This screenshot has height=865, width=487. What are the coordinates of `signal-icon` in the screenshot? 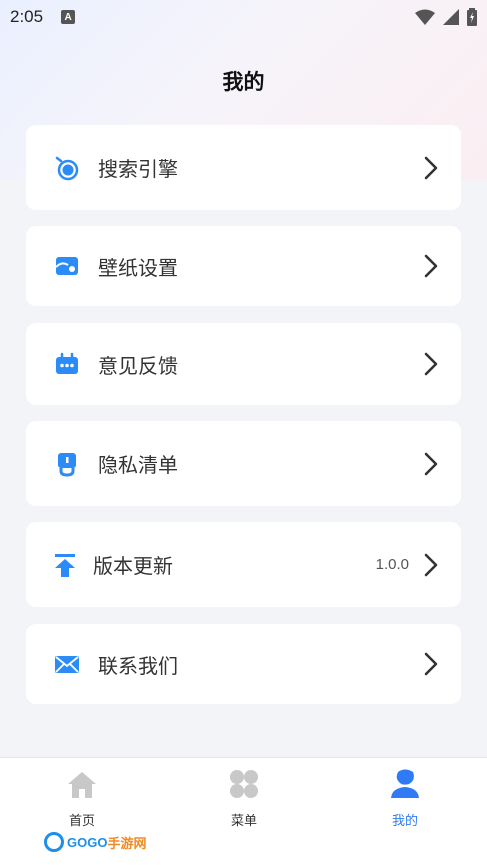 It's located at (451, 17).